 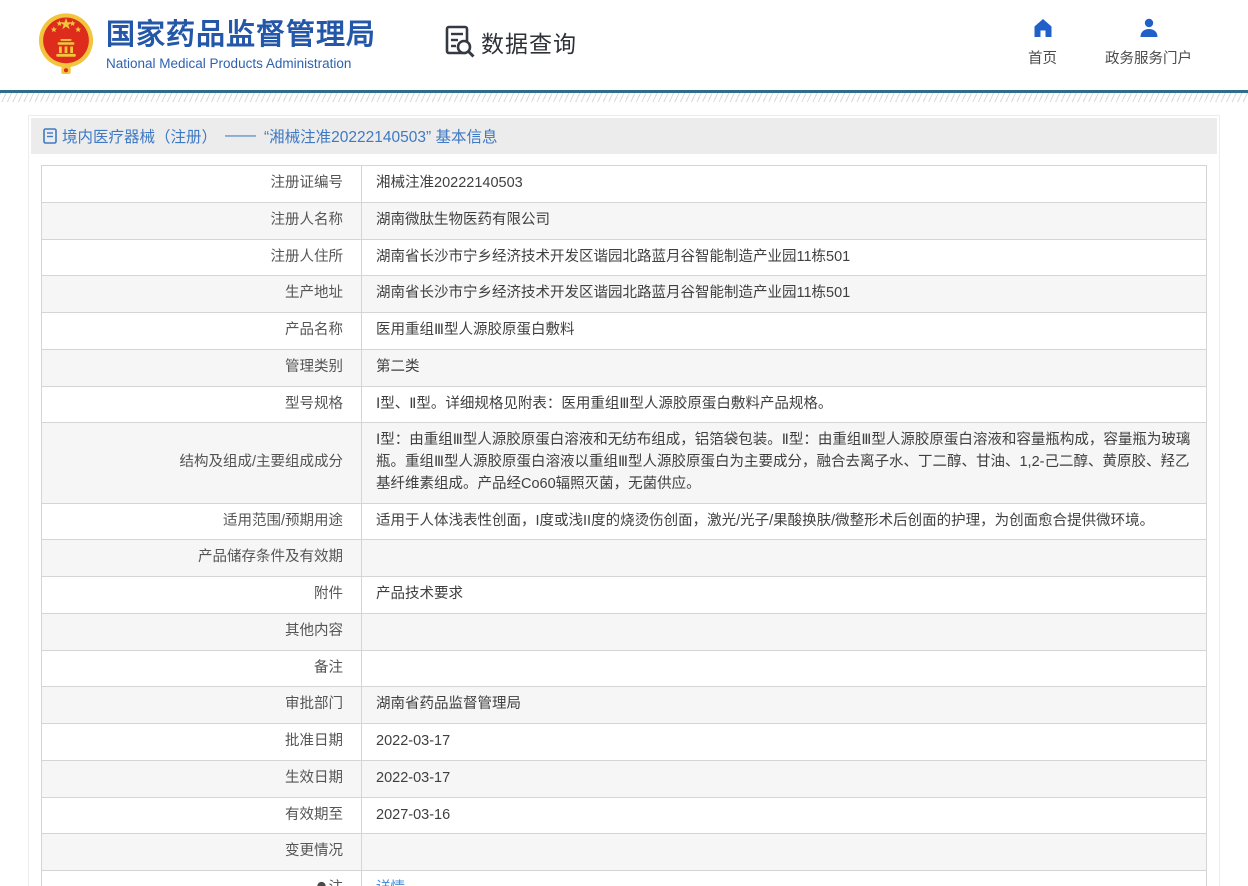 What do you see at coordinates (784, 815) in the screenshot?
I see `row-value: 2027-03-16` at bounding box center [784, 815].